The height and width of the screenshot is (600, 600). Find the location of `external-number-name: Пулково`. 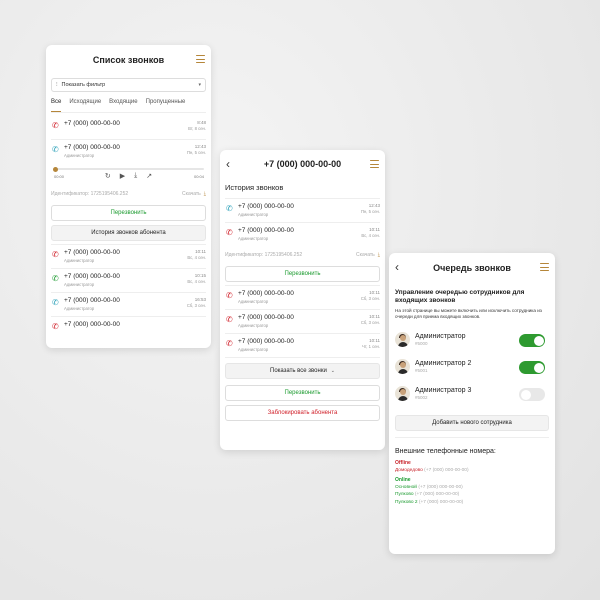

external-number-name: Пулково is located at coordinates (404, 495).